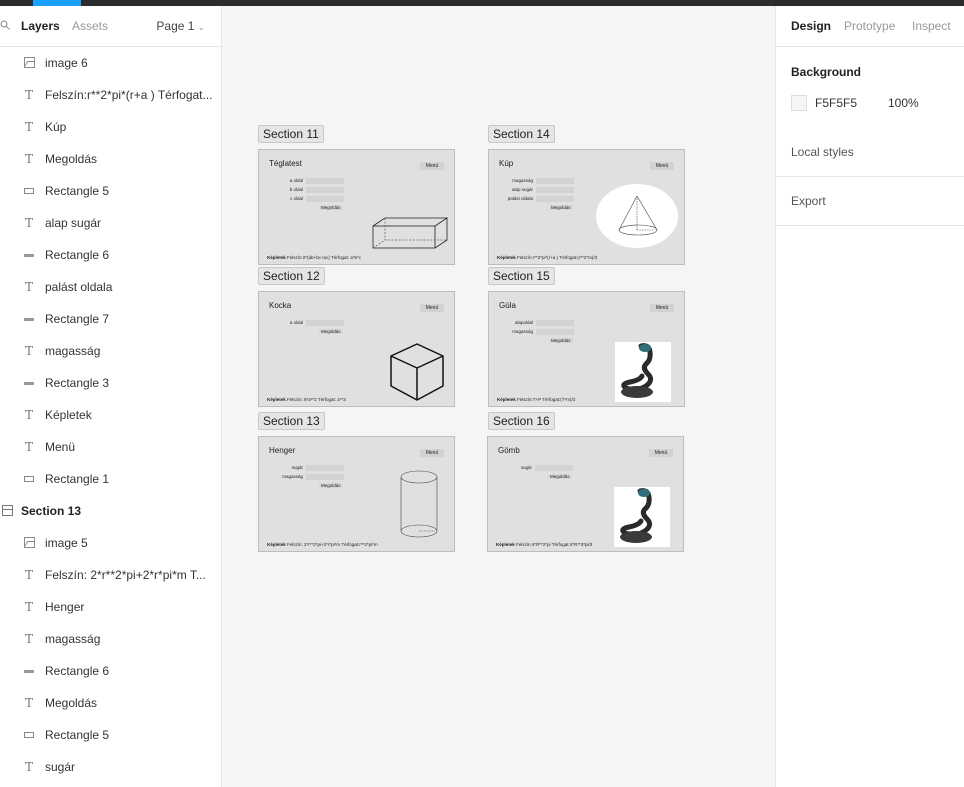  Describe the element at coordinates (110, 223) in the screenshot. I see `layer-item: Talap sugár` at that location.